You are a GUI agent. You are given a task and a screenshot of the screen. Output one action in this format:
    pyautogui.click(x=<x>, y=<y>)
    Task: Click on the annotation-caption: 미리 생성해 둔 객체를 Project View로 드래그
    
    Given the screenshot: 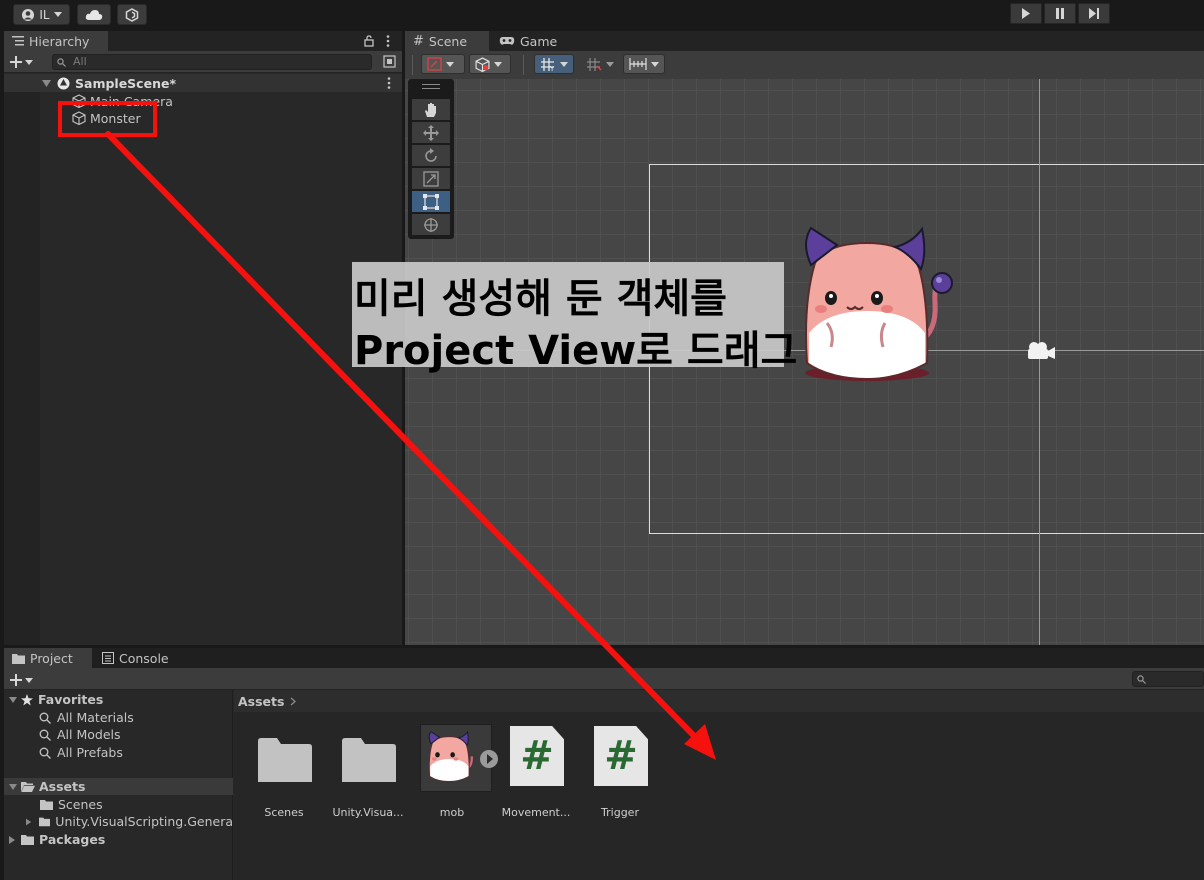 What is the action you would take?
    pyautogui.click(x=574, y=318)
    